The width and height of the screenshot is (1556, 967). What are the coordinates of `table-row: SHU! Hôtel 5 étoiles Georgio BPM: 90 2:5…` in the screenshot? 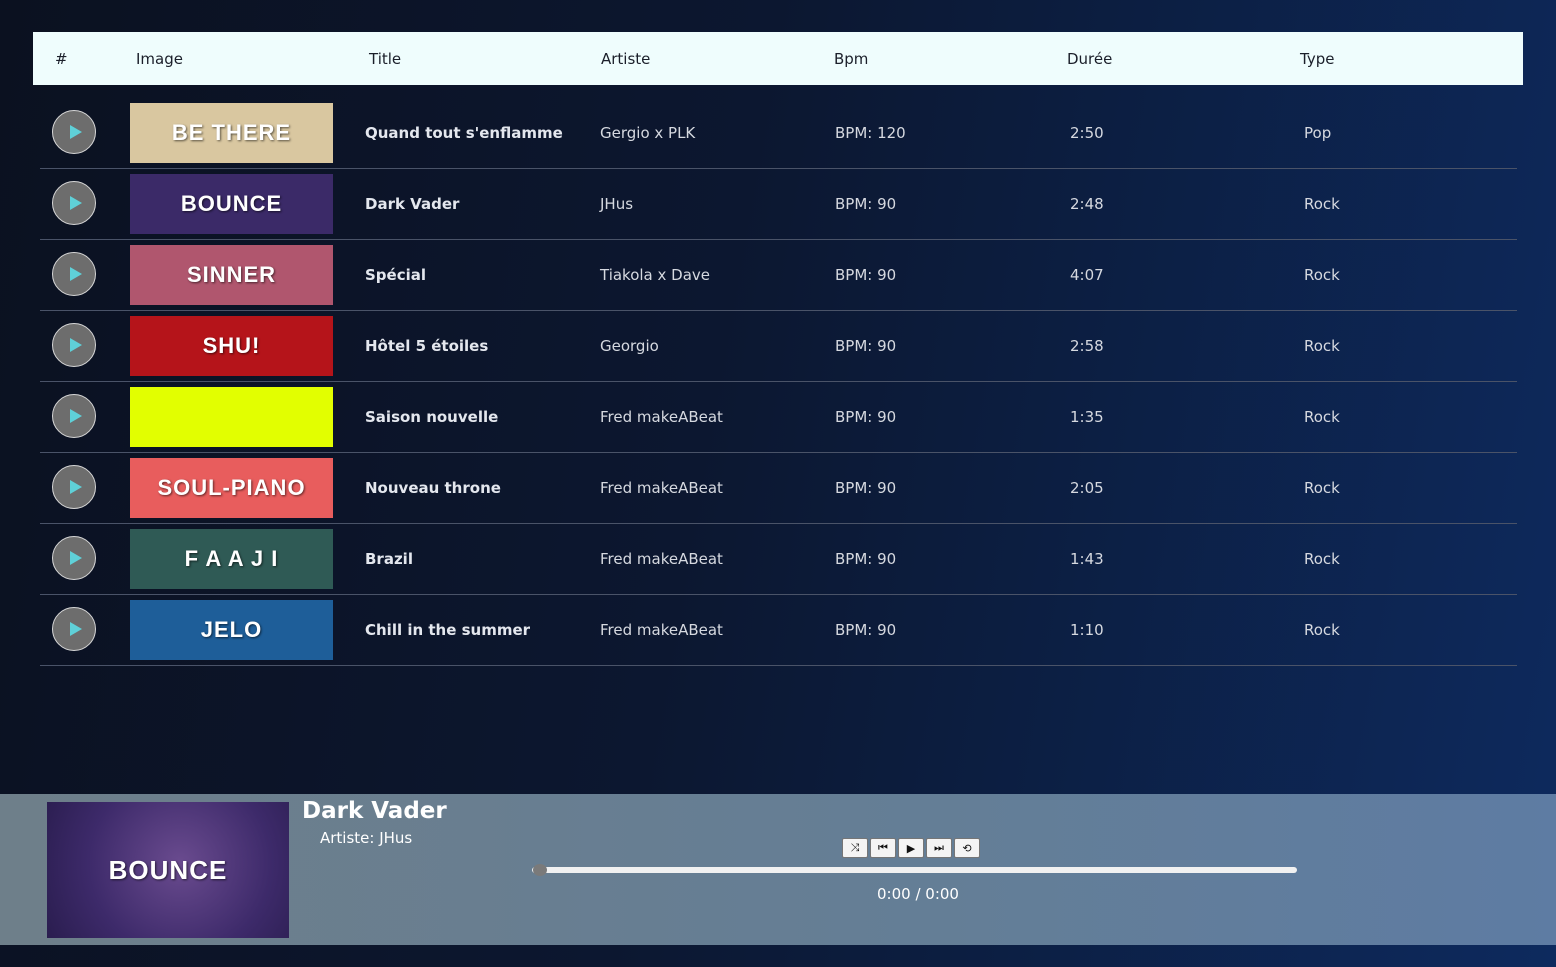 It's located at (778, 346).